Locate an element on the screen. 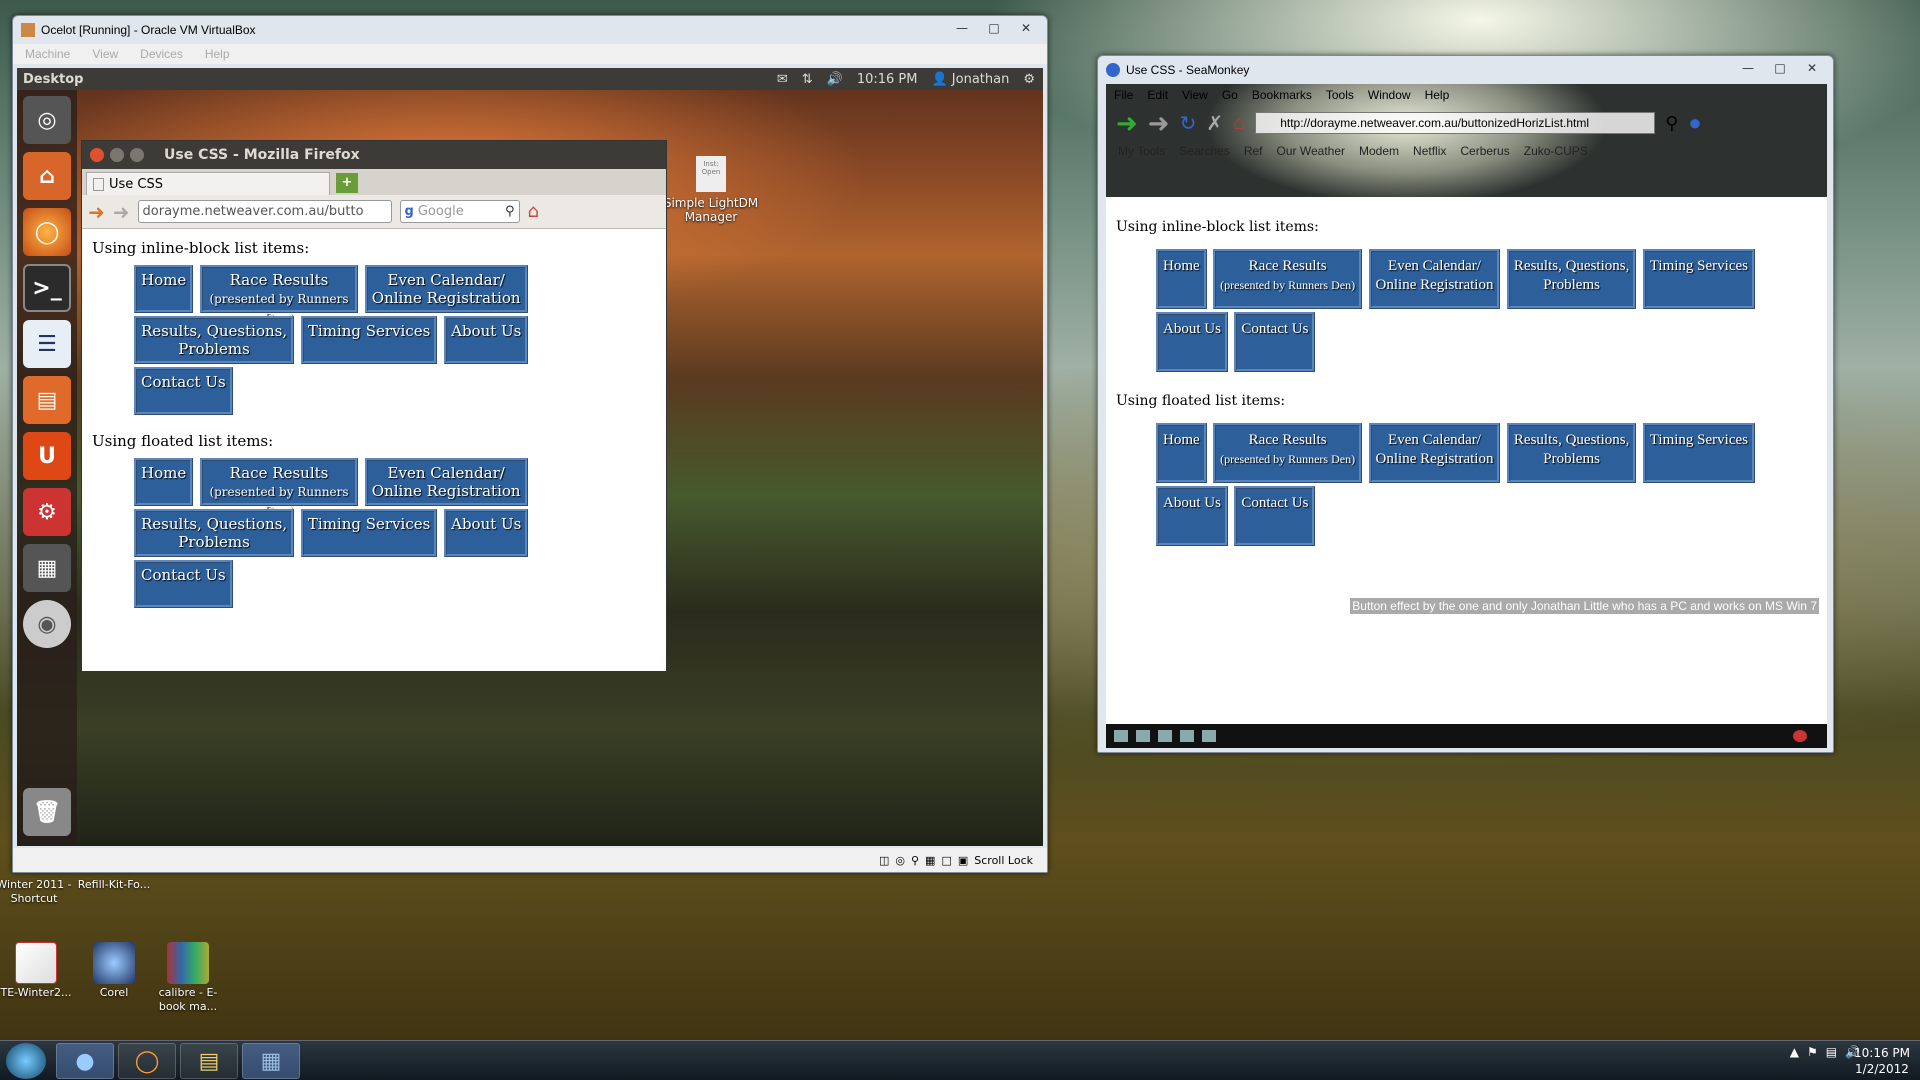 The width and height of the screenshot is (1920, 1080). workspace-switcher-icon: ▦ is located at coordinates (47, 568).